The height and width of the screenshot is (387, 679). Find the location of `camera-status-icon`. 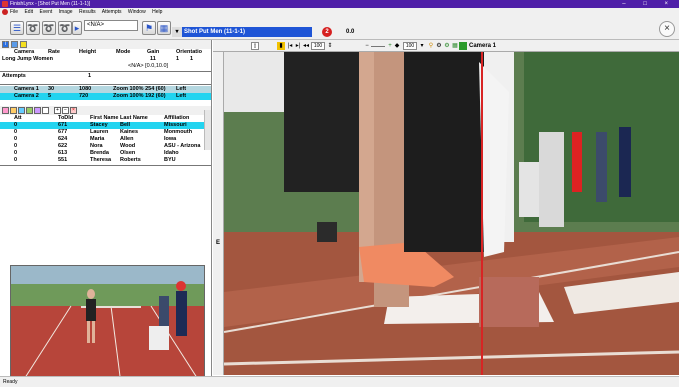

camera-status-icon is located at coordinates (463, 46).